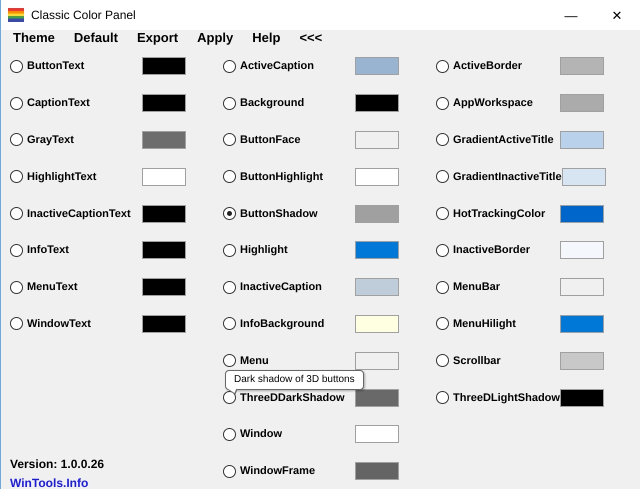 This screenshot has width=640, height=489. I want to click on color-label: WindowFrame, so click(278, 471).